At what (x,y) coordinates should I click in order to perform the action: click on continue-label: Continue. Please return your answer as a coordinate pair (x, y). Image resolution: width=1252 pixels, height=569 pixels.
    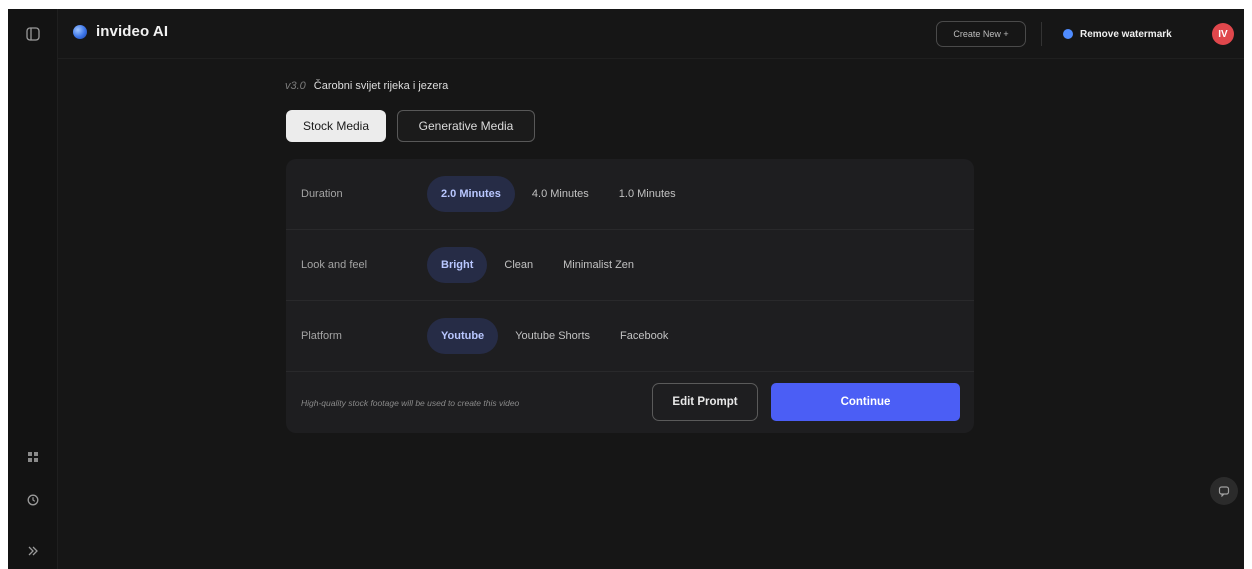
    Looking at the image, I should click on (865, 402).